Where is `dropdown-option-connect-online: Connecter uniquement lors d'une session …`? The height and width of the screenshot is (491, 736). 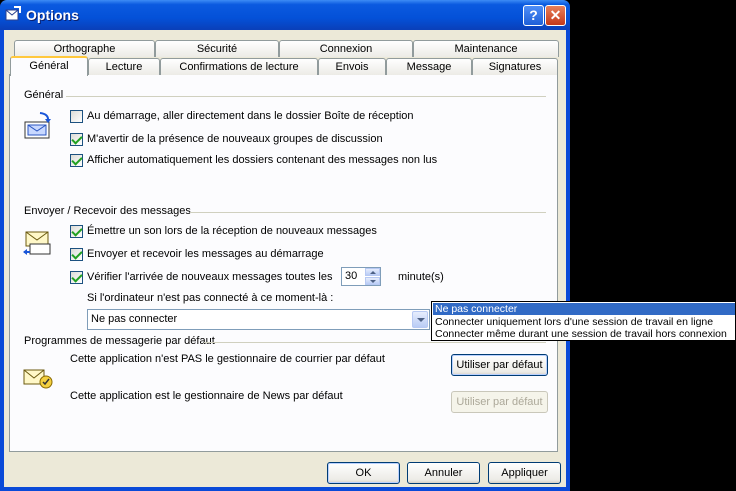
dropdown-option-connect-online: Connecter uniquement lors d'une session … is located at coordinates (584, 322).